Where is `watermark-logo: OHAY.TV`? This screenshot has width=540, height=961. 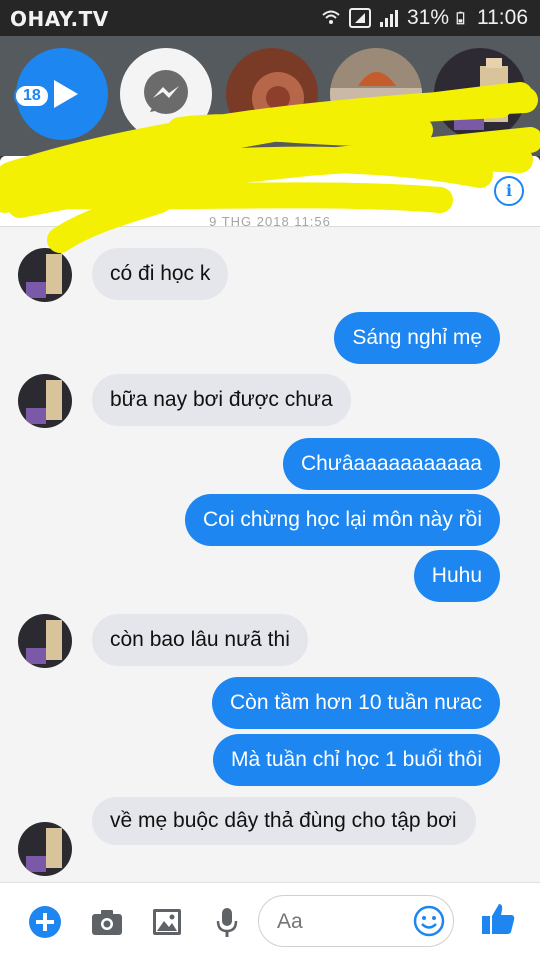
watermark-logo: OHAY.TV is located at coordinates (59, 19).